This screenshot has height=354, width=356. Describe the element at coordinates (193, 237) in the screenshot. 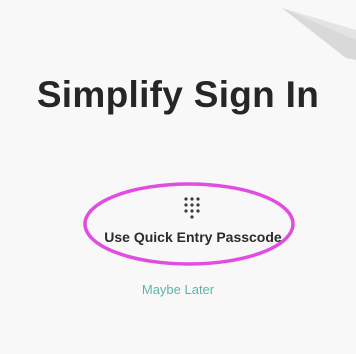

I see `passcode-button-label: Use Quick Entry Passcode` at that location.